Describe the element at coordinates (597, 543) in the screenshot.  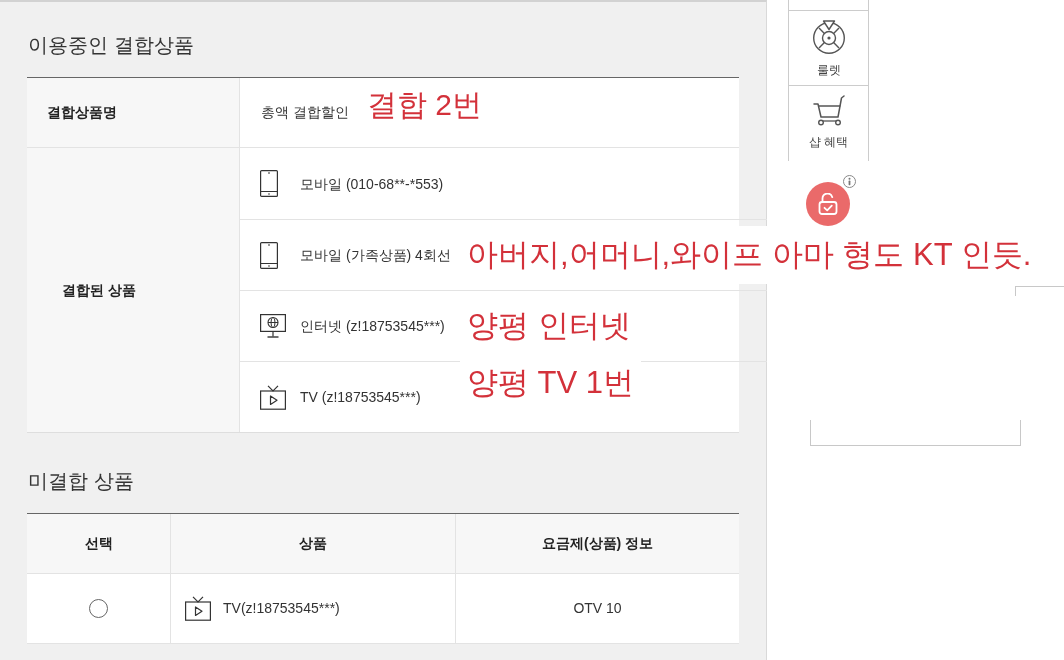
I see `column-header: 요금제(상품) 정보` at that location.